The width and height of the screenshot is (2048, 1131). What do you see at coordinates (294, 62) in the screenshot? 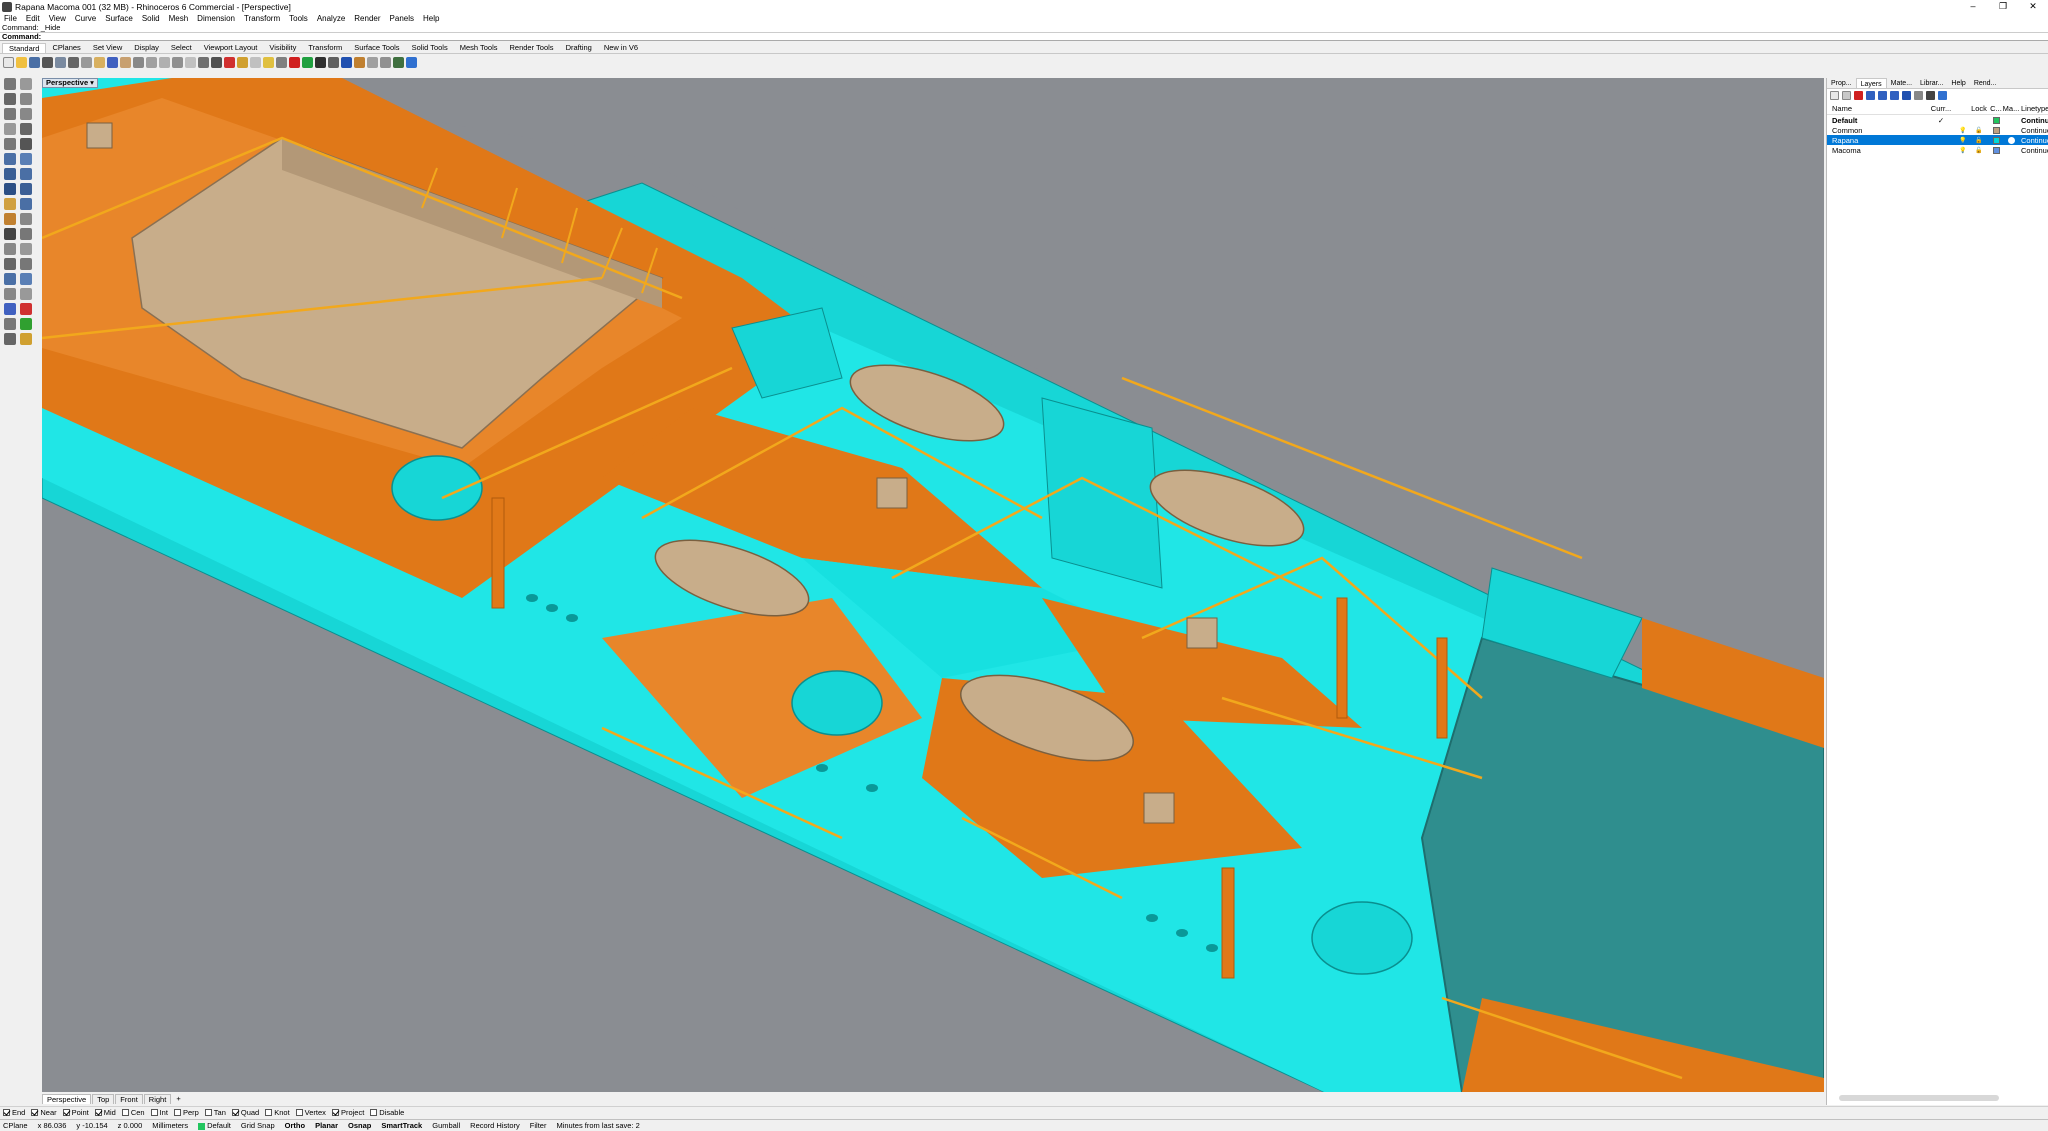
I see `layer-icon` at bounding box center [294, 62].